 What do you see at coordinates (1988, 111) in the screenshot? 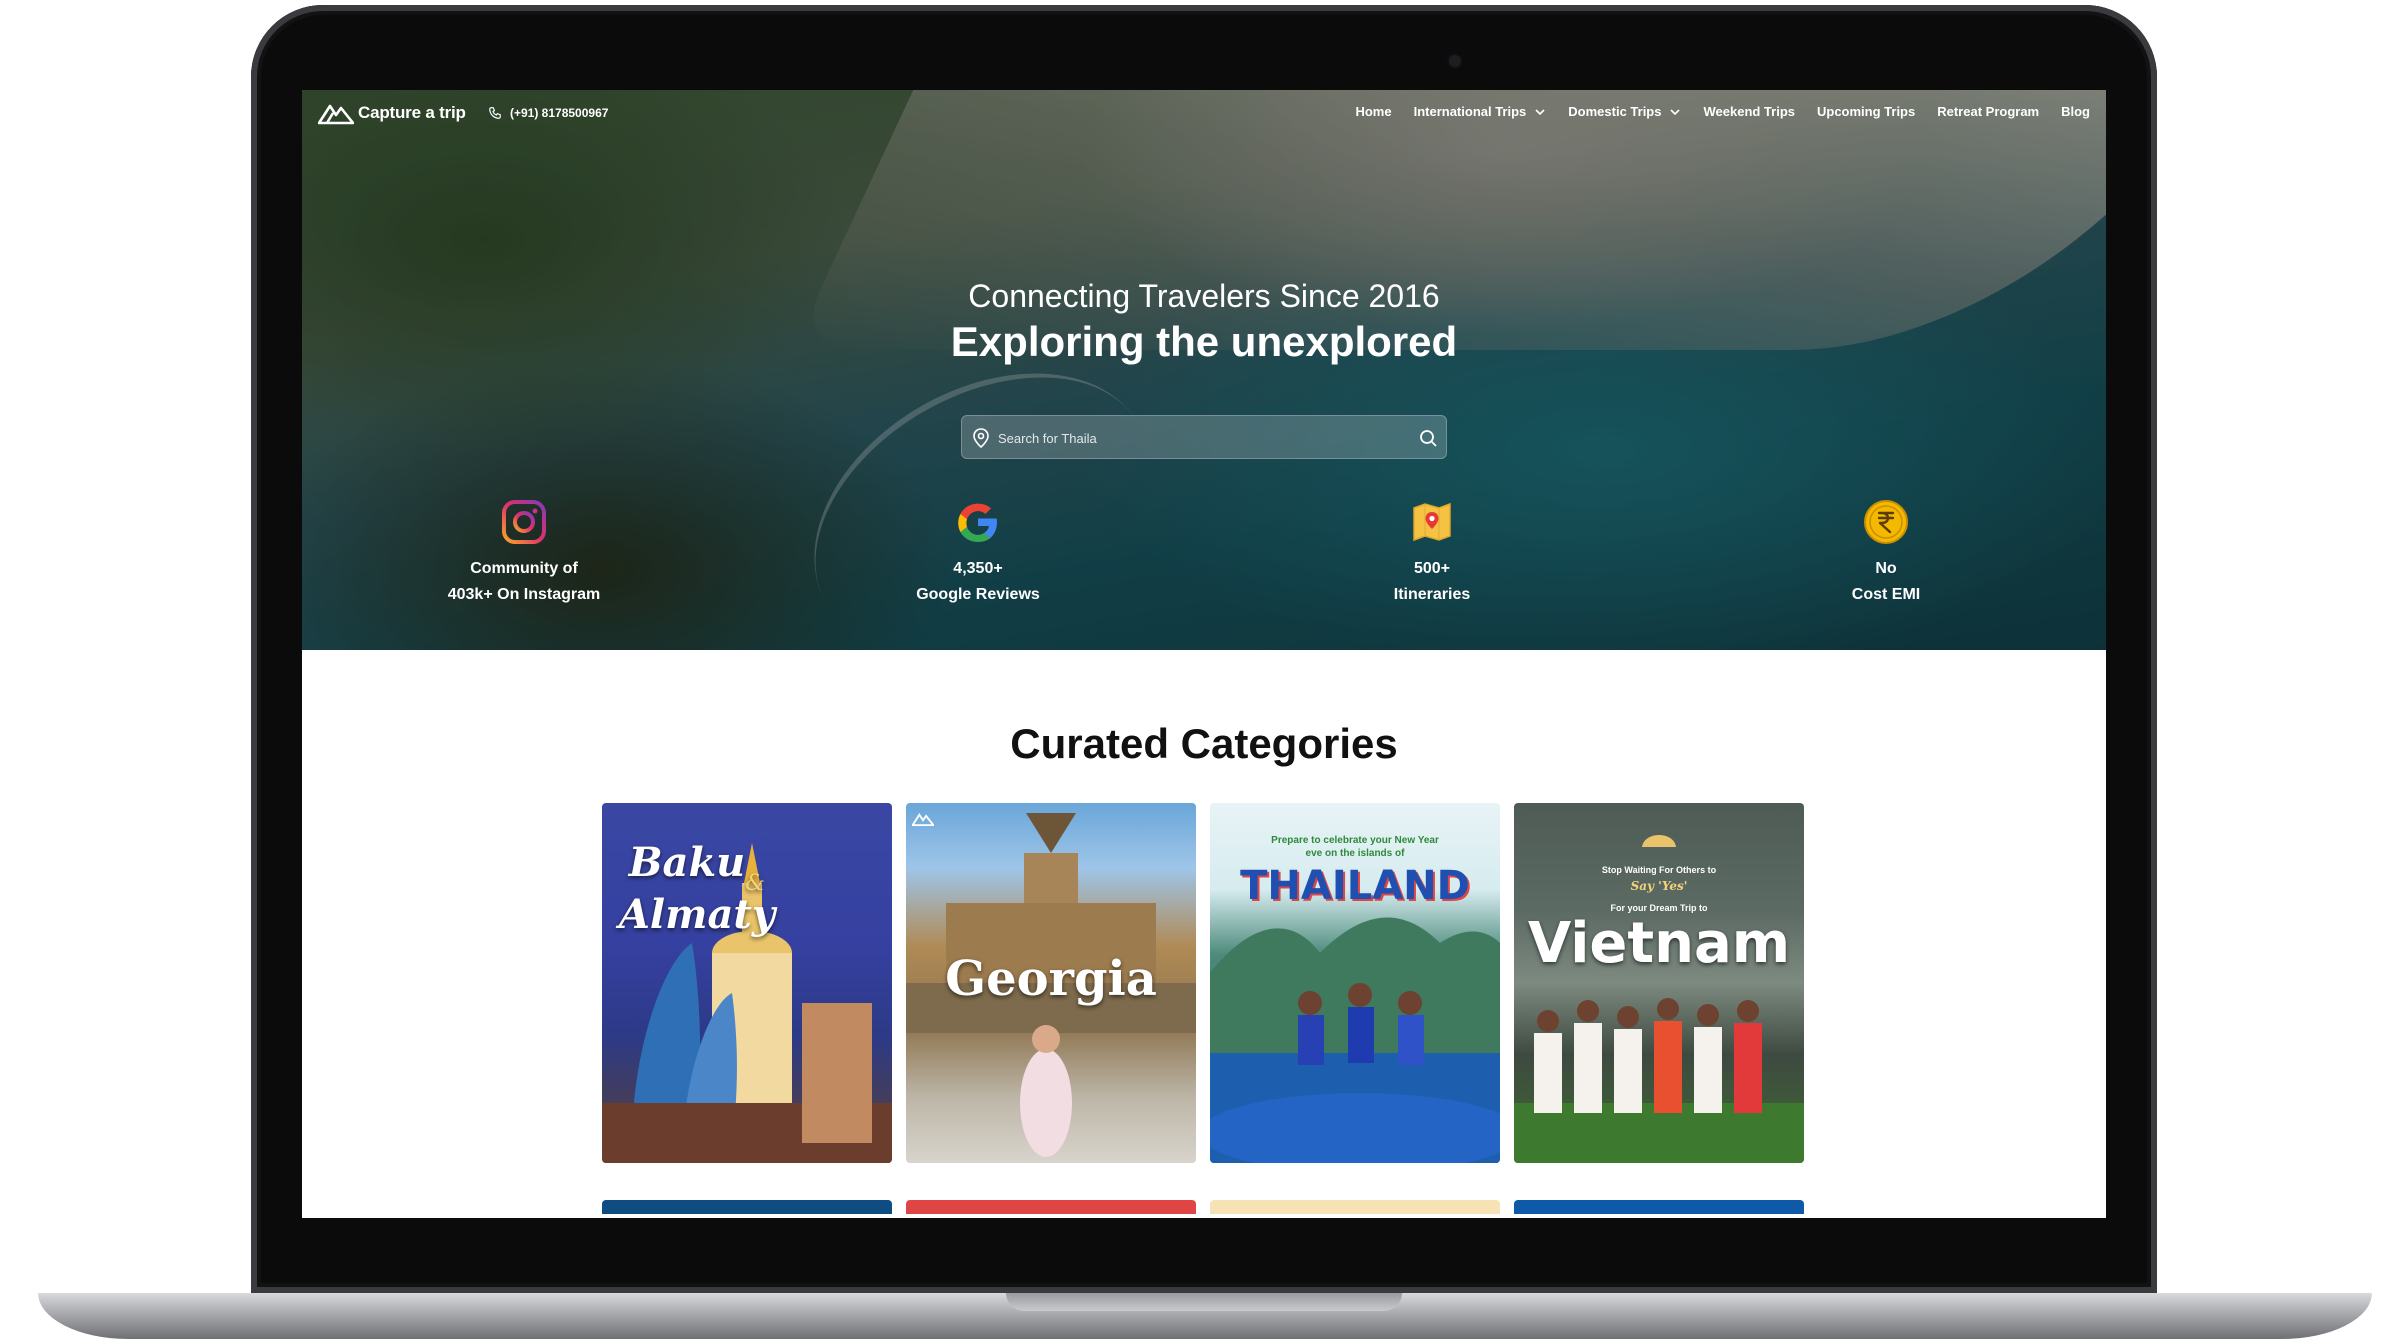
I see `nav-retreat-program: Retreat Program` at bounding box center [1988, 111].